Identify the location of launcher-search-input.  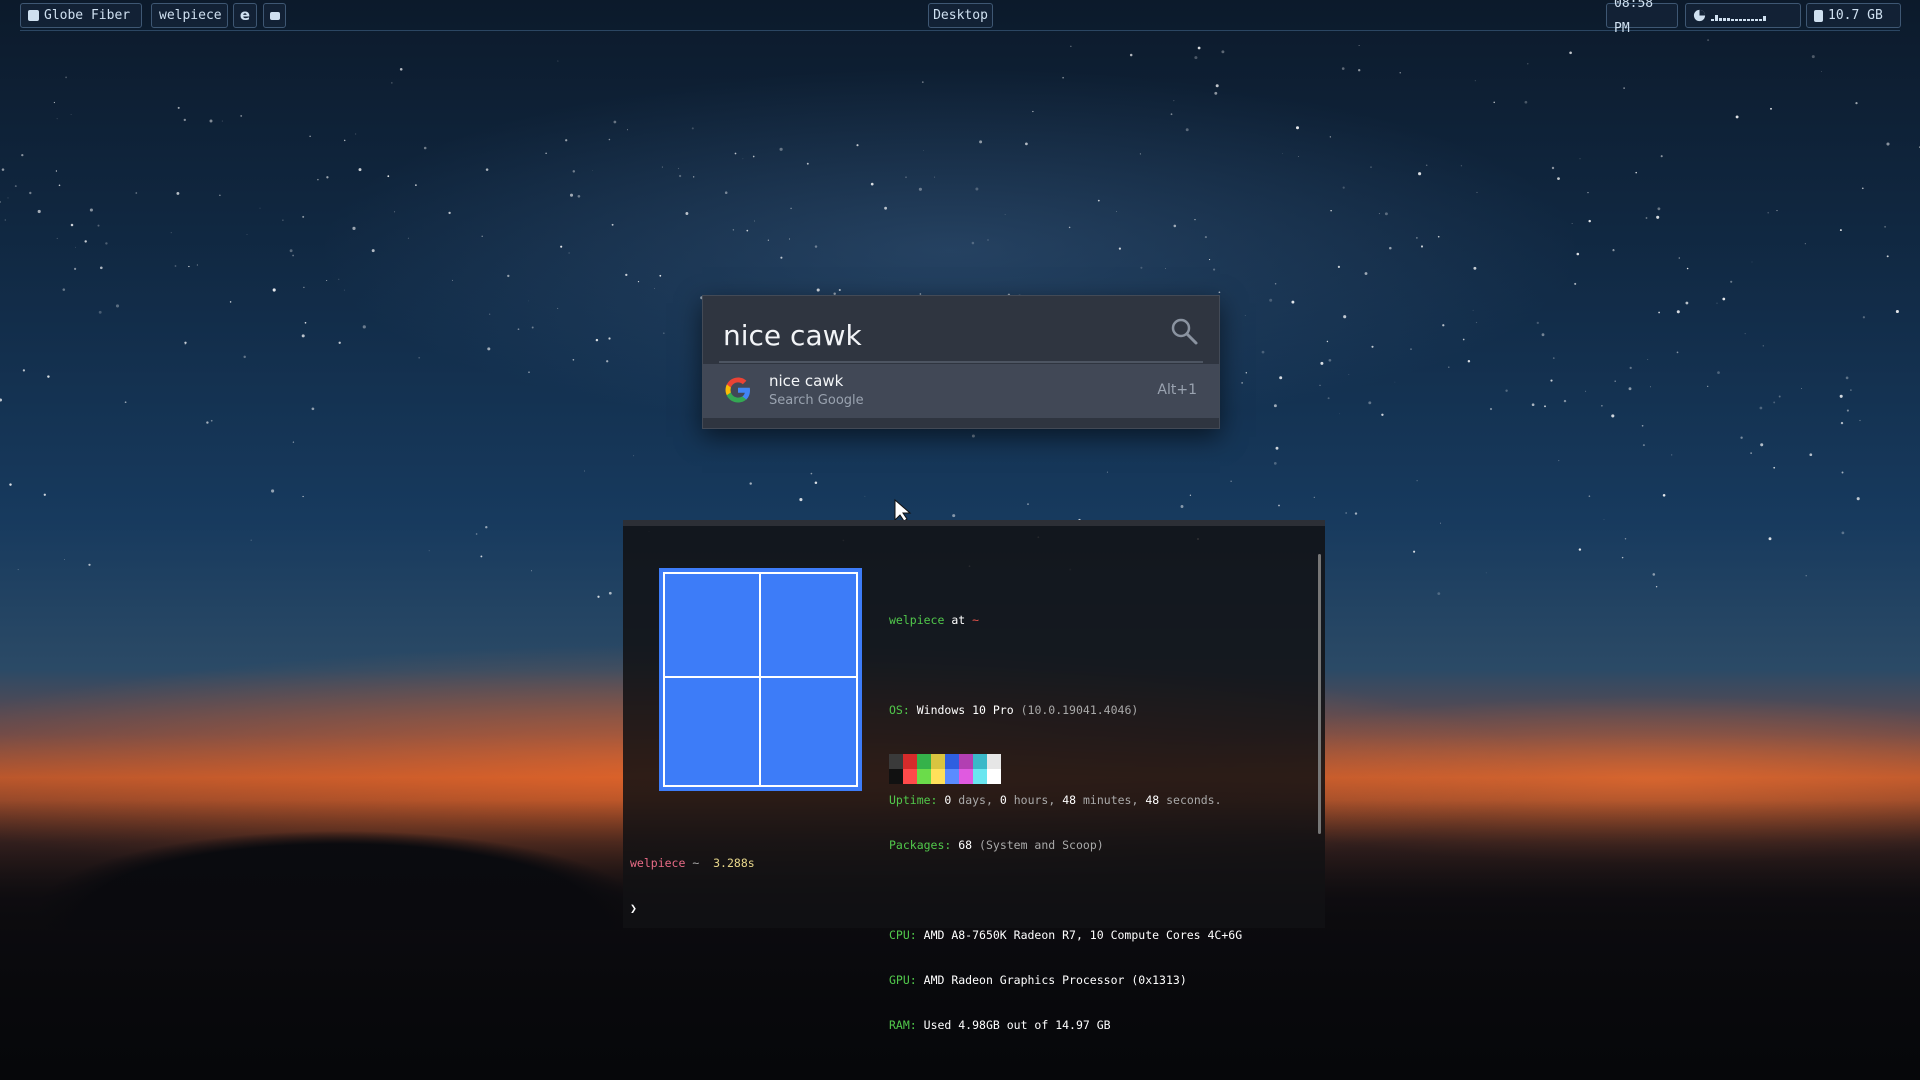
(933, 335).